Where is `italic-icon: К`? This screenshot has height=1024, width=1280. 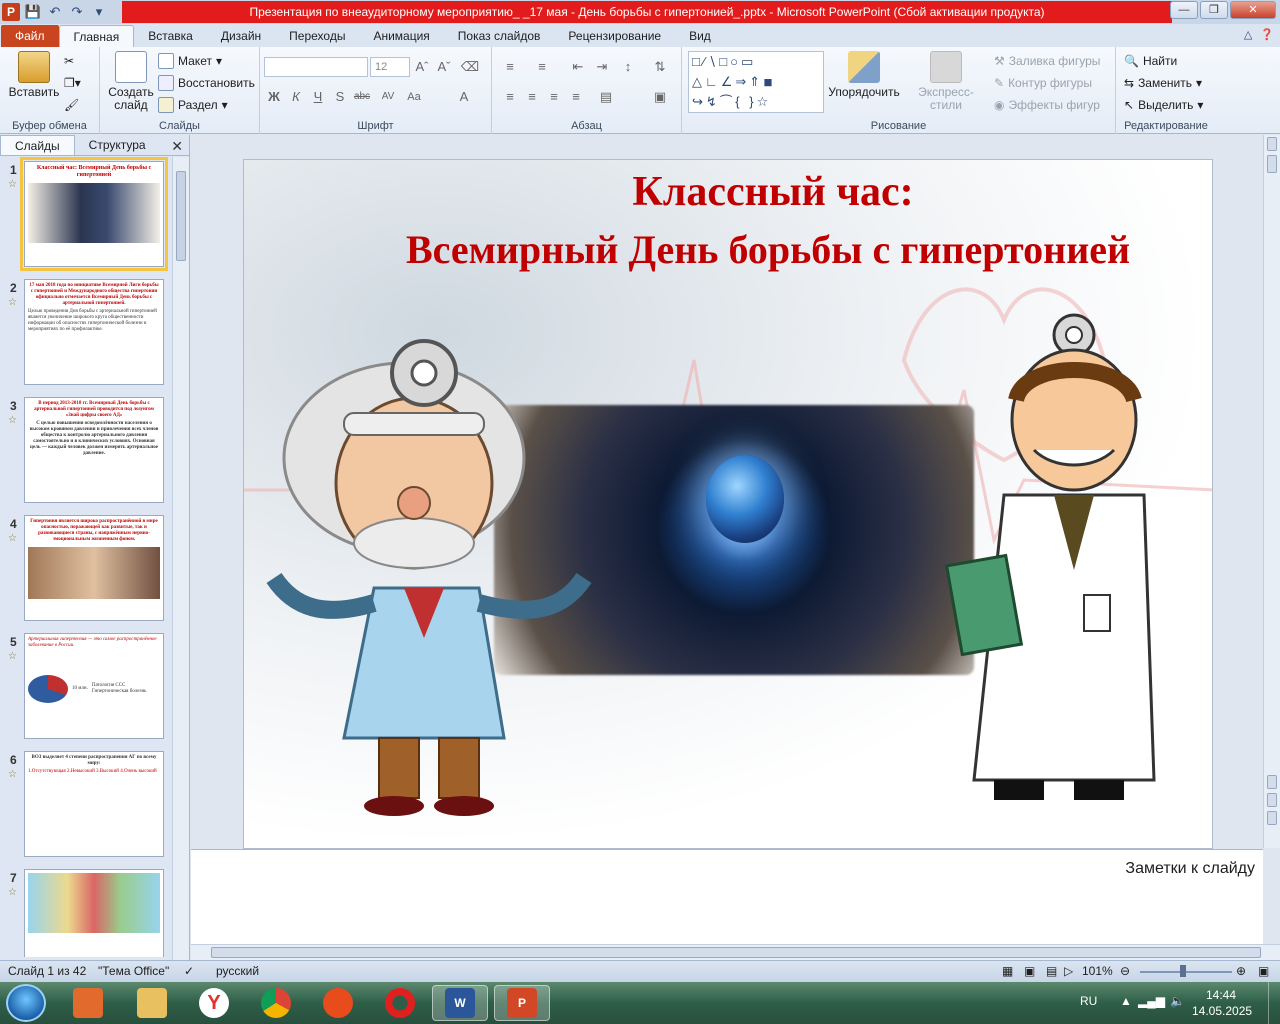
italic-icon: К is located at coordinates (296, 97).